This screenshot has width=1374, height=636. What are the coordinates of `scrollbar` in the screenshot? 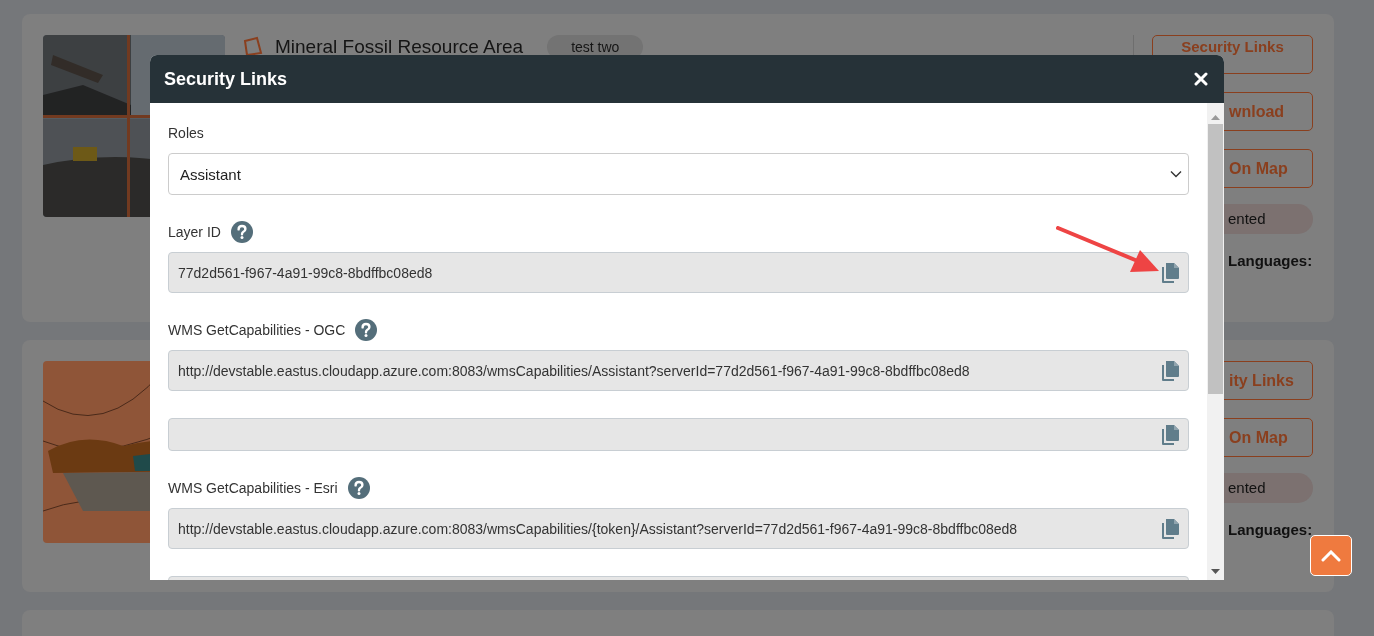 It's located at (1215, 341).